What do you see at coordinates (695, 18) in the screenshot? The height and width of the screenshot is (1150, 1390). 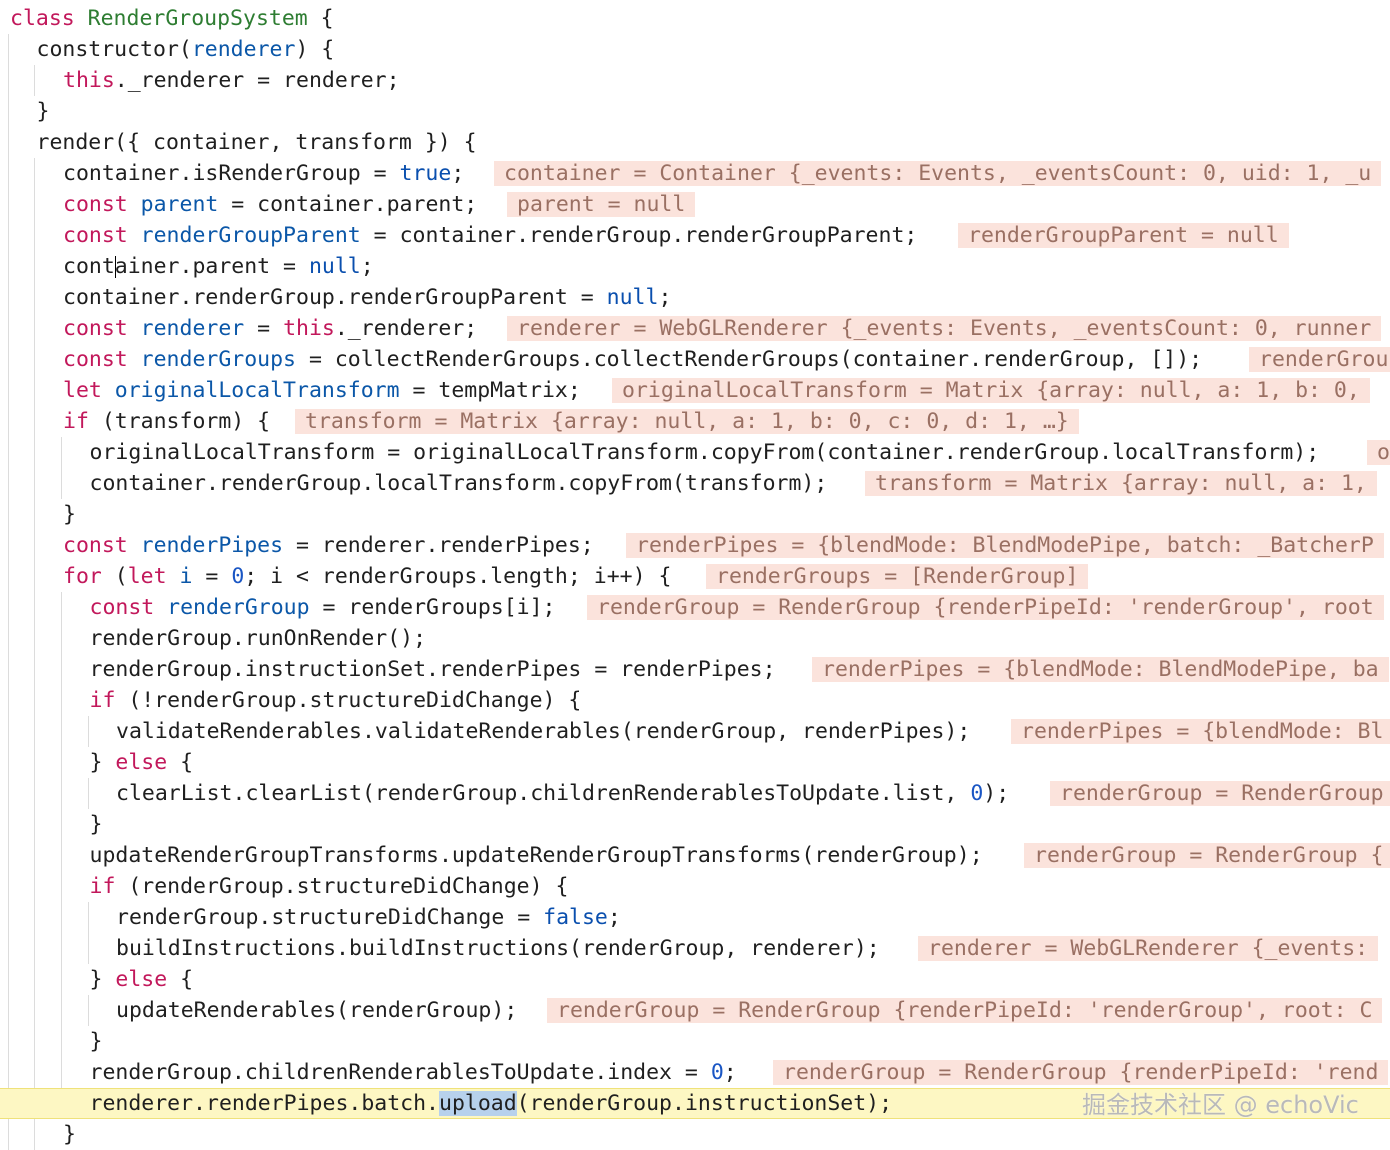 I see `code-line: class RenderGroupSystem {` at bounding box center [695, 18].